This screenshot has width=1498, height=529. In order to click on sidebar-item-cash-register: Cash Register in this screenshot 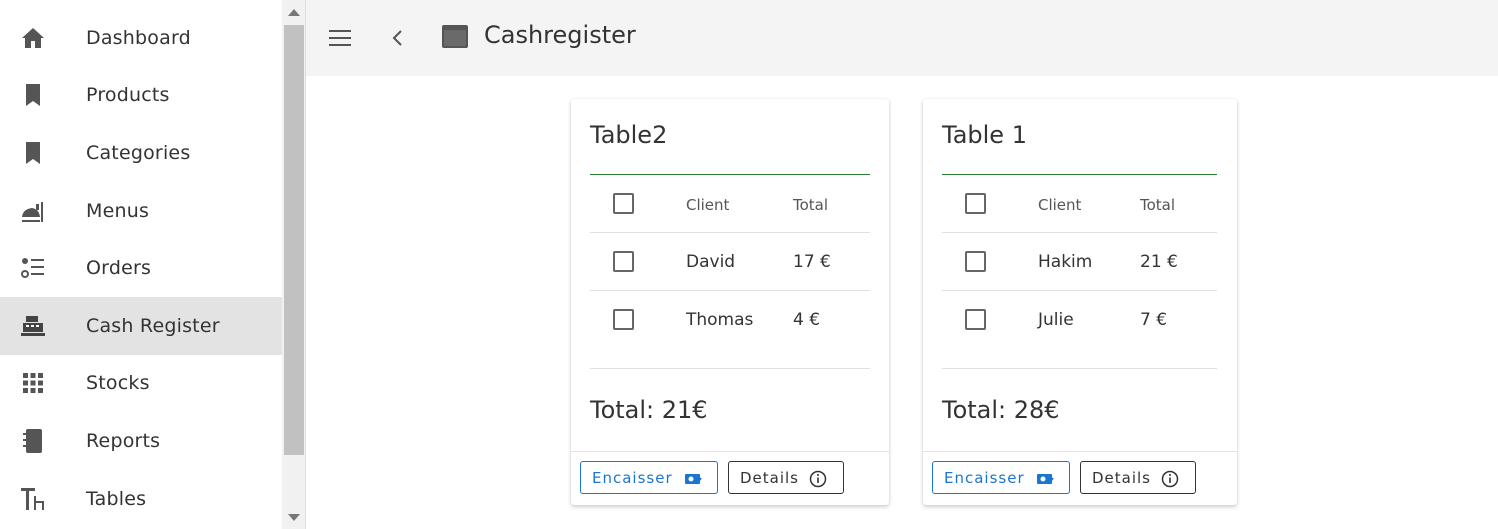, I will do `click(141, 326)`.